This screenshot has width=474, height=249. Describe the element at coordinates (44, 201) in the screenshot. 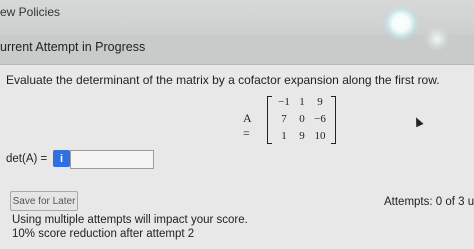

I see `save-for-later-button: Save for Later` at that location.